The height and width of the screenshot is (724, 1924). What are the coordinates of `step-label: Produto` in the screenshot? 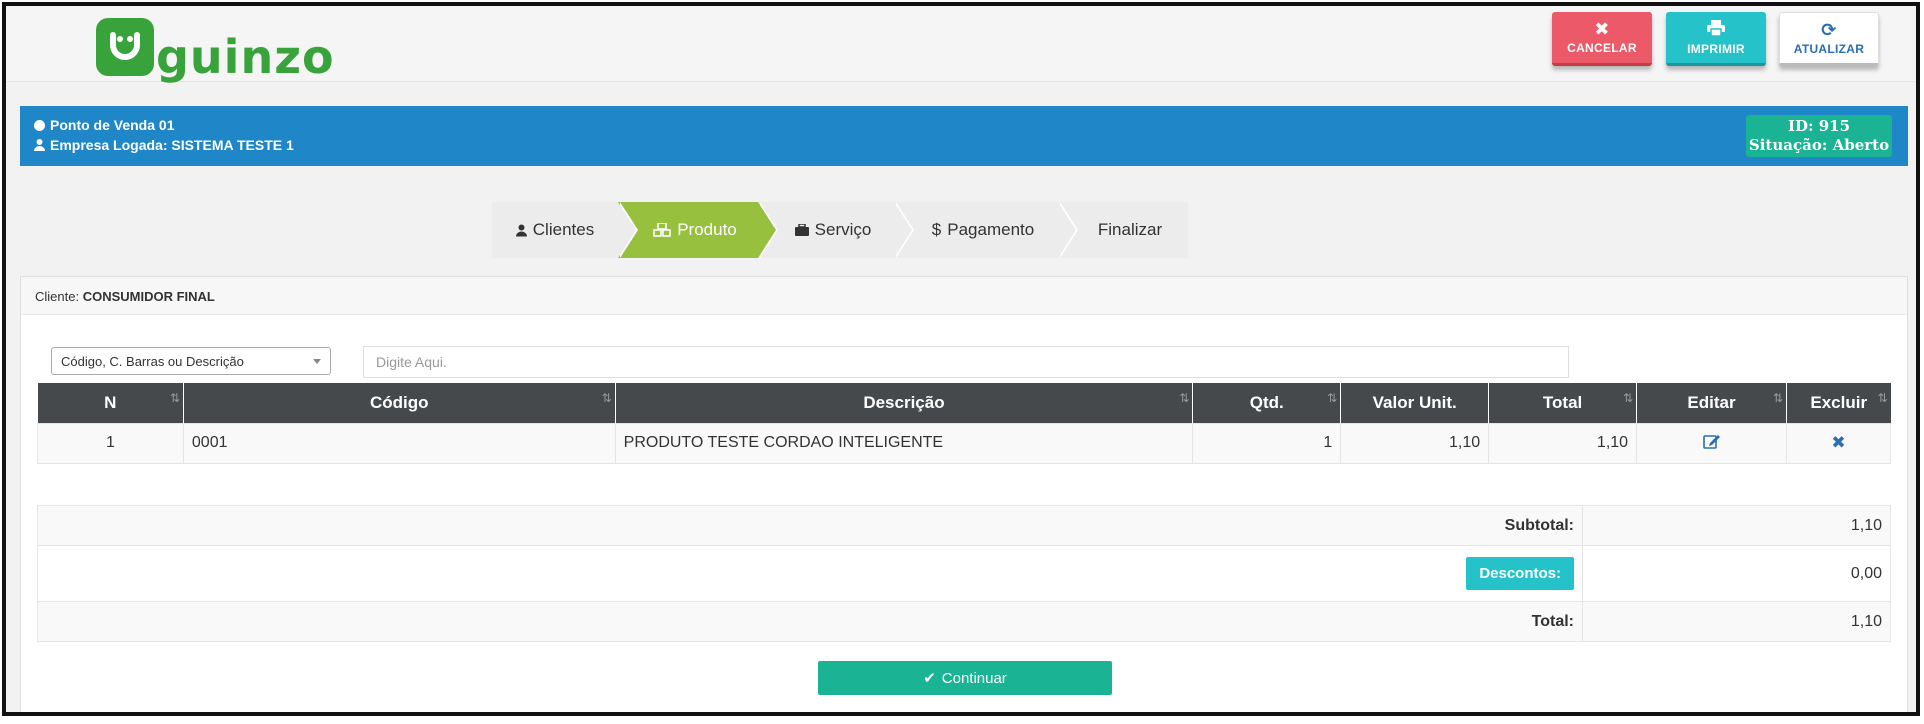 It's located at (707, 229).